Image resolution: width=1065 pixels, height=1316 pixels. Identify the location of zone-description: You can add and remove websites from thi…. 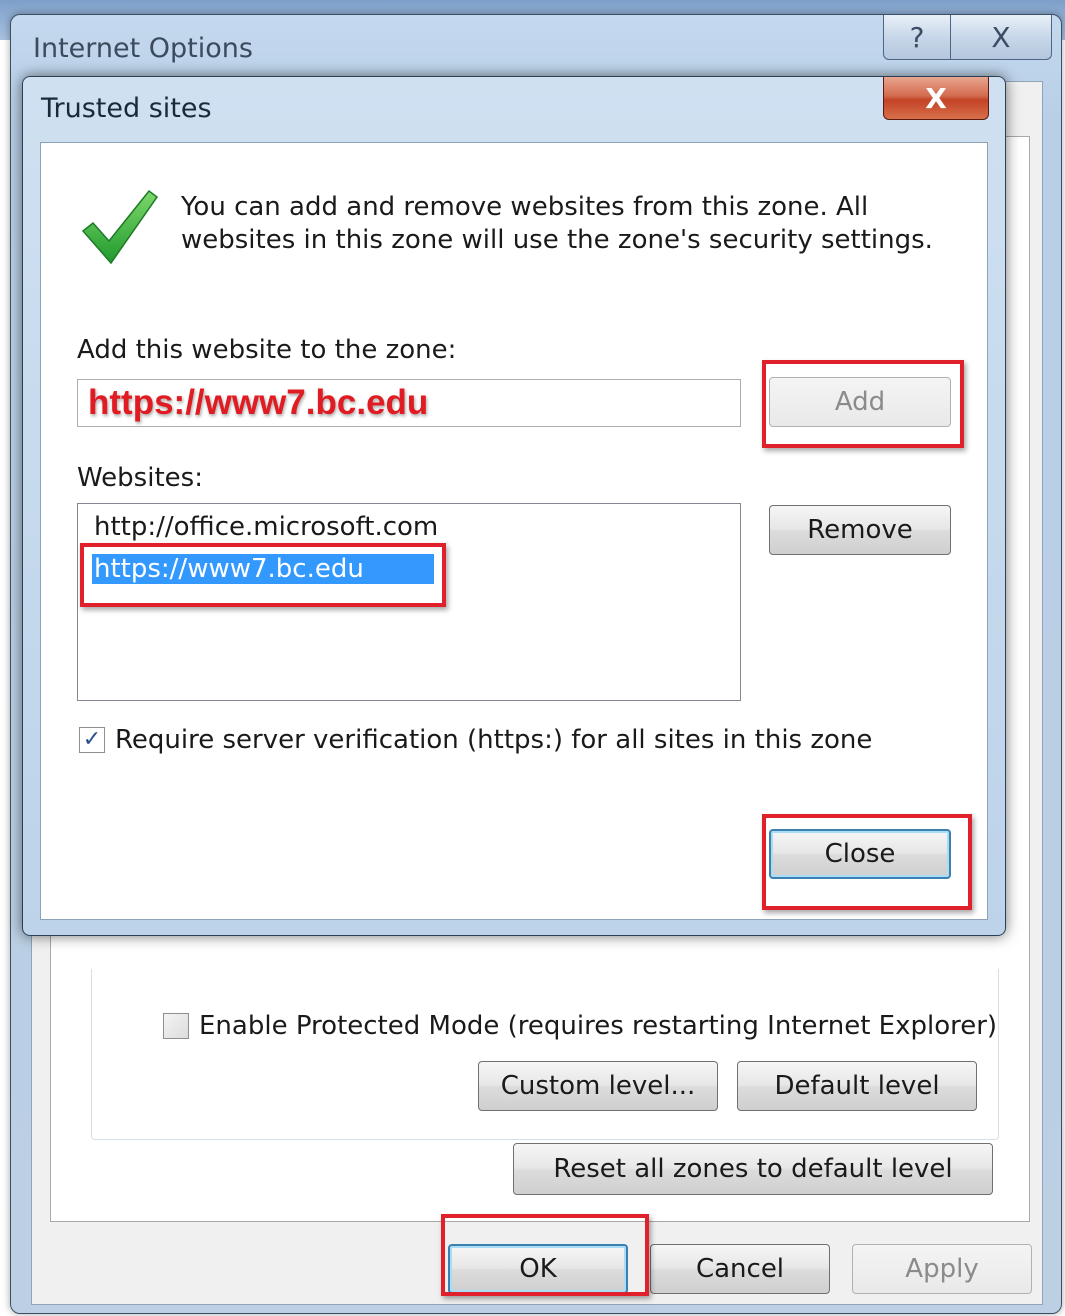
(557, 223).